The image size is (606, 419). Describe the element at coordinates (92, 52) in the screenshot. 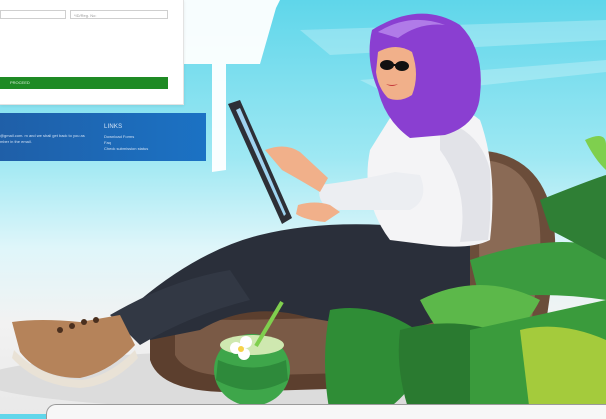

I see `form-card: *ID/Reg. No: PROCEED` at that location.